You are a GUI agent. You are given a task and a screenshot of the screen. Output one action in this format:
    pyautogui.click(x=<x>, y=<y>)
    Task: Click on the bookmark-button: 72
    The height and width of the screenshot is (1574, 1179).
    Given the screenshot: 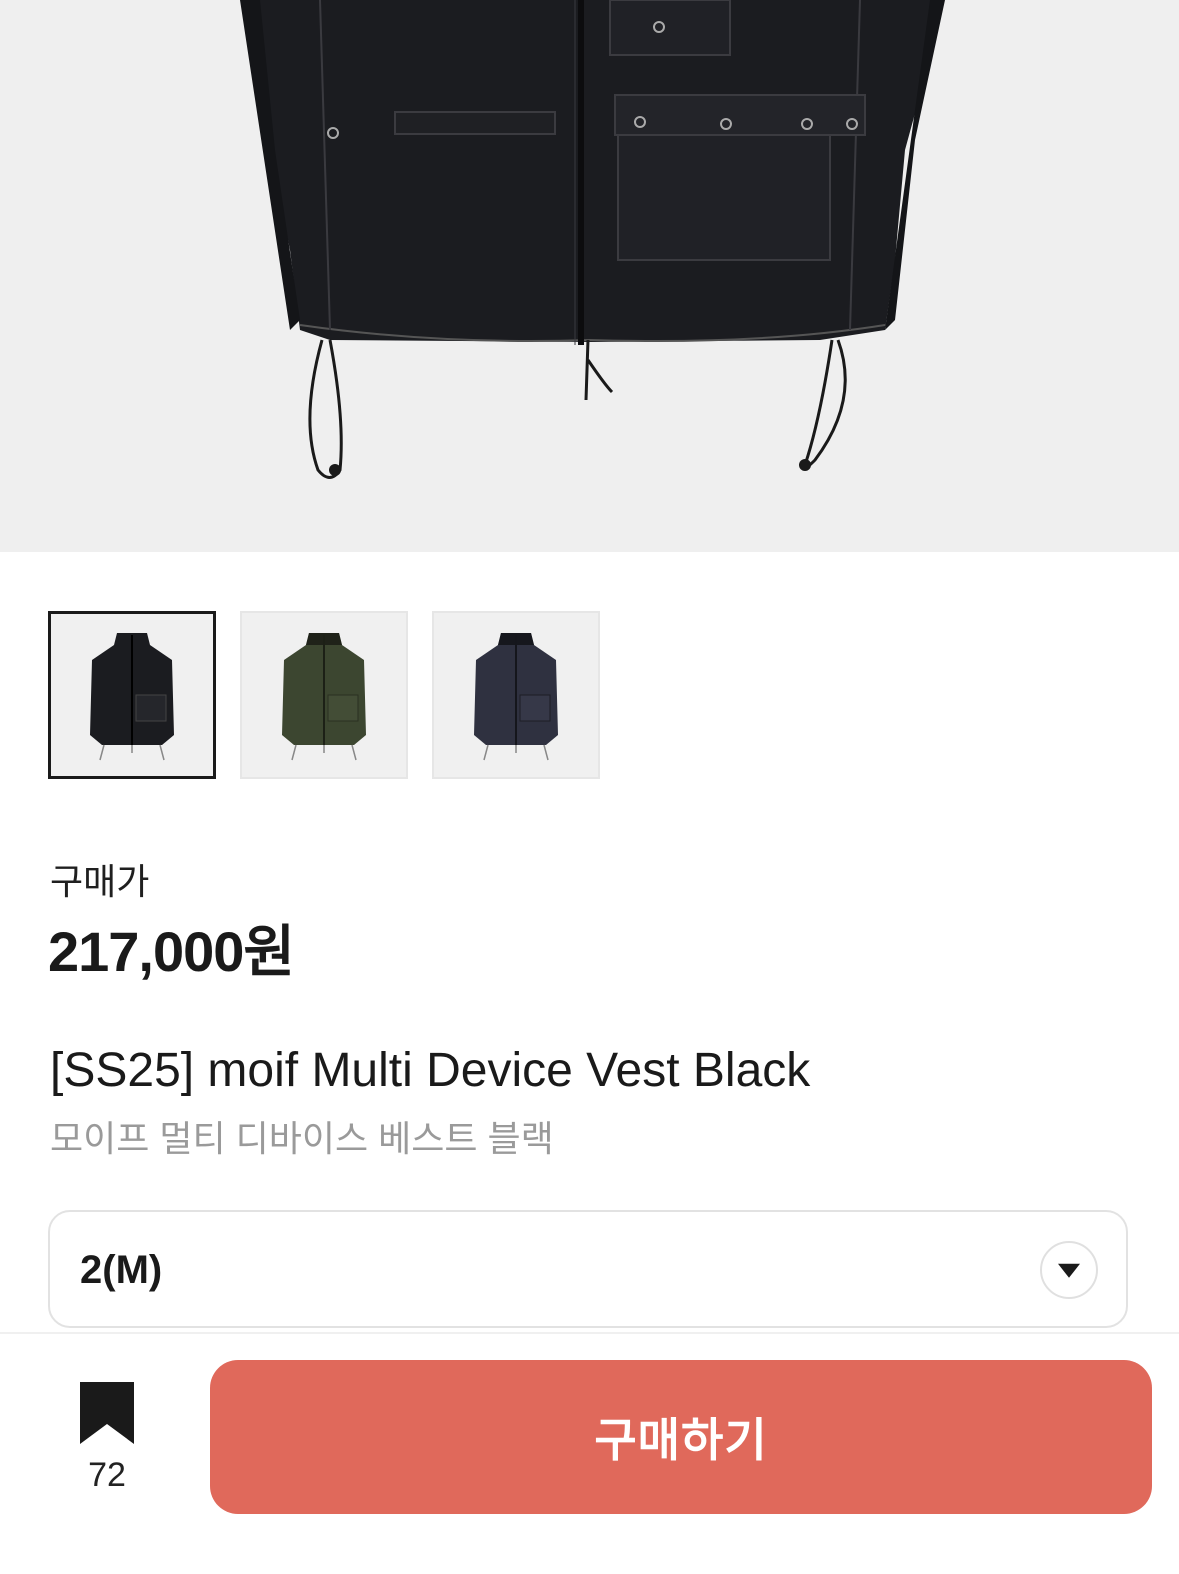 What is the action you would take?
    pyautogui.click(x=107, y=1440)
    